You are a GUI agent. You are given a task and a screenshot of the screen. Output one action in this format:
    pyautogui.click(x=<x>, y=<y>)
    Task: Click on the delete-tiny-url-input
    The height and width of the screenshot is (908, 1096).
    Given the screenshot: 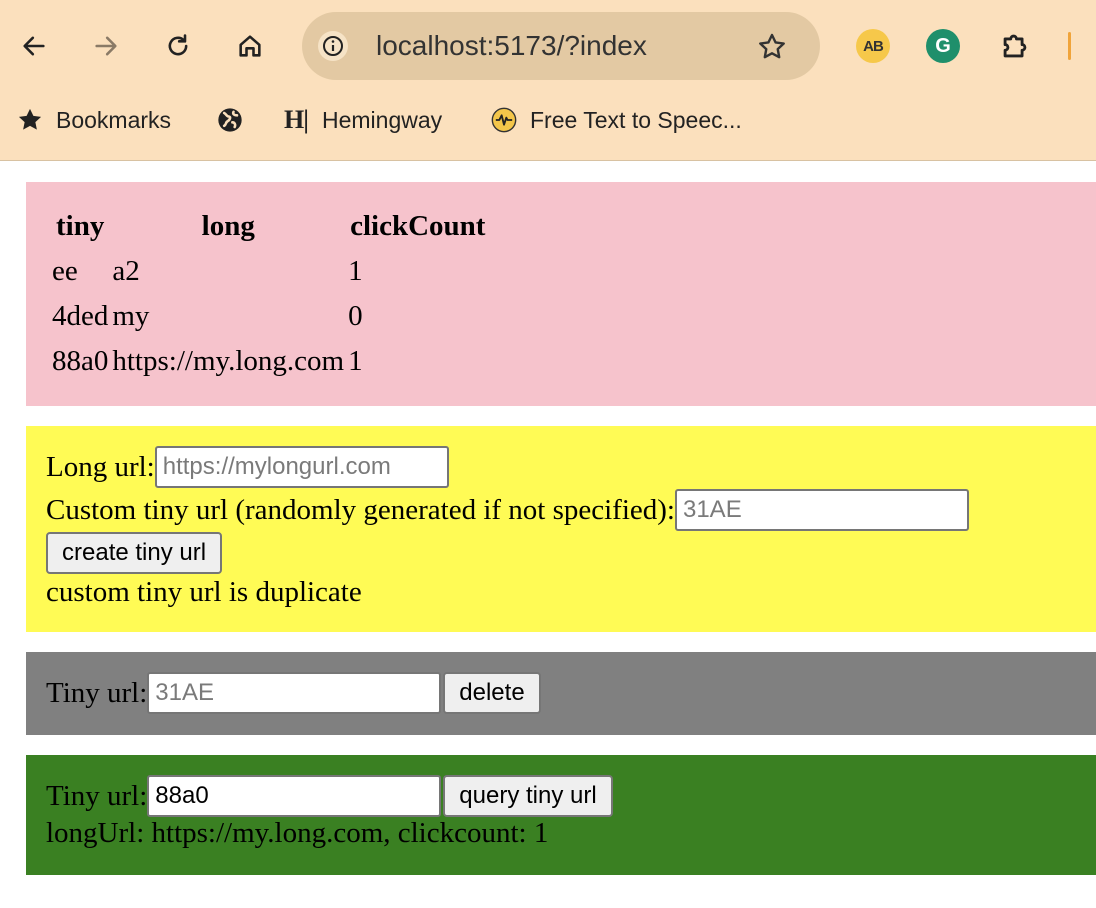 What is the action you would take?
    pyautogui.click(x=294, y=693)
    